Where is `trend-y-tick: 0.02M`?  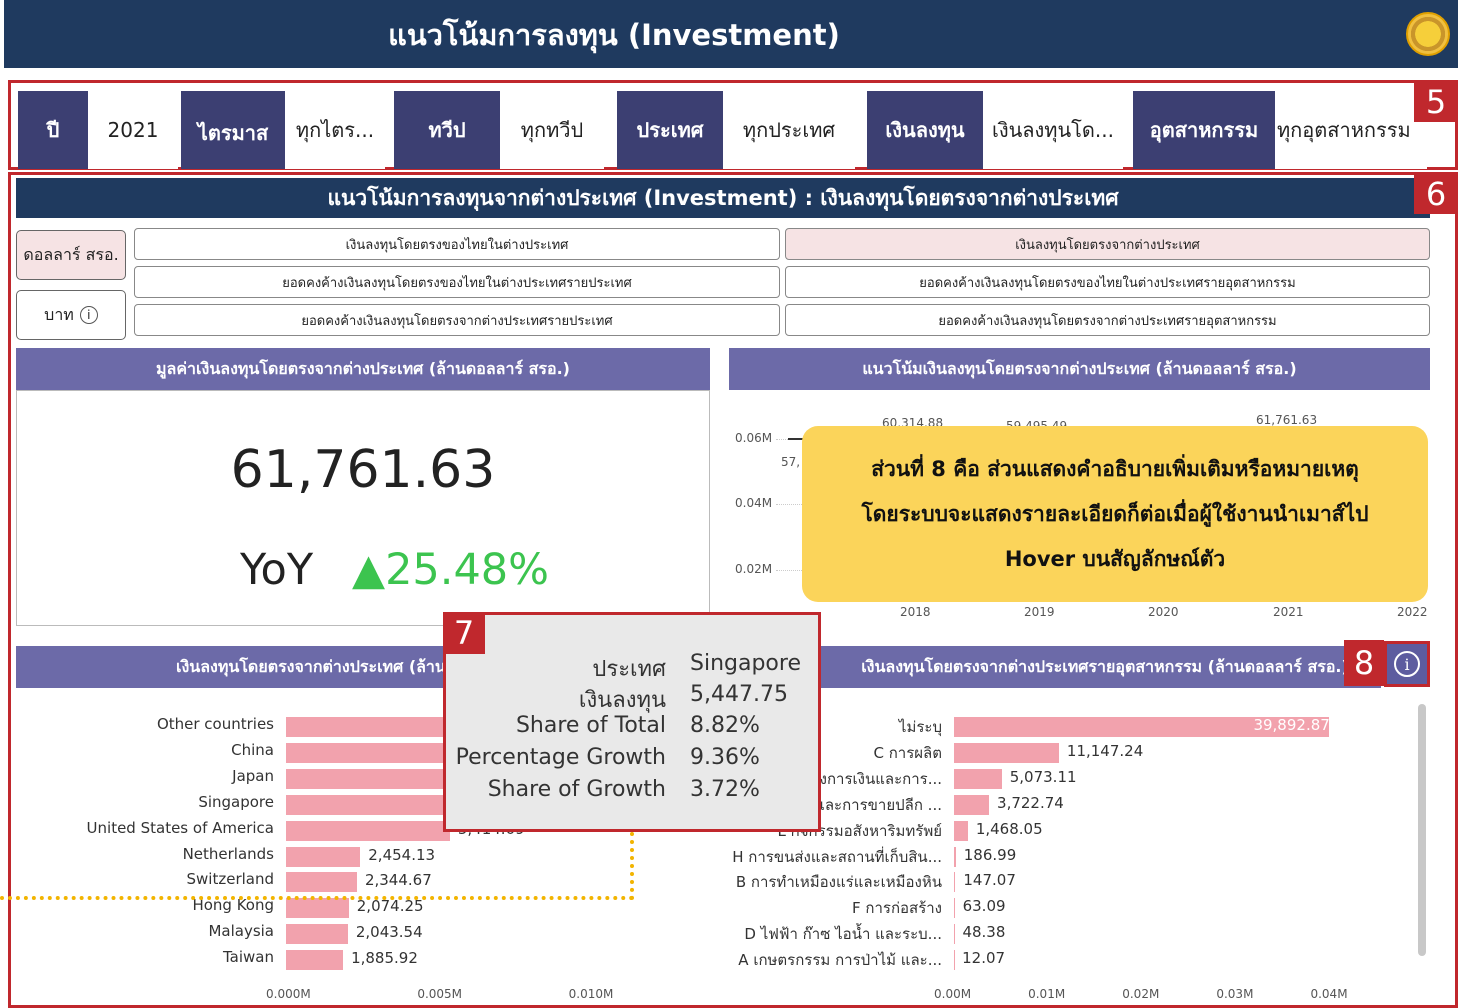
trend-y-tick: 0.02M is located at coordinates (754, 569).